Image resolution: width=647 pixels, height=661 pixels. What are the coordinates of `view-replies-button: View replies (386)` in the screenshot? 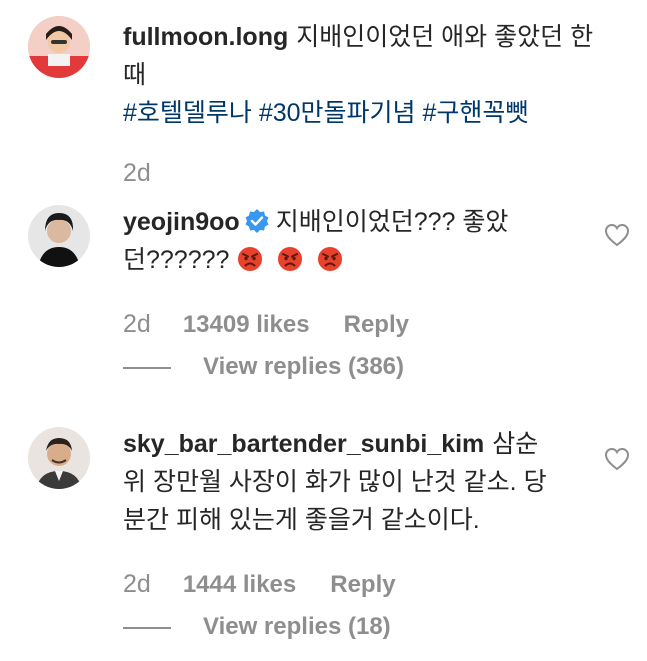 It's located at (263, 367).